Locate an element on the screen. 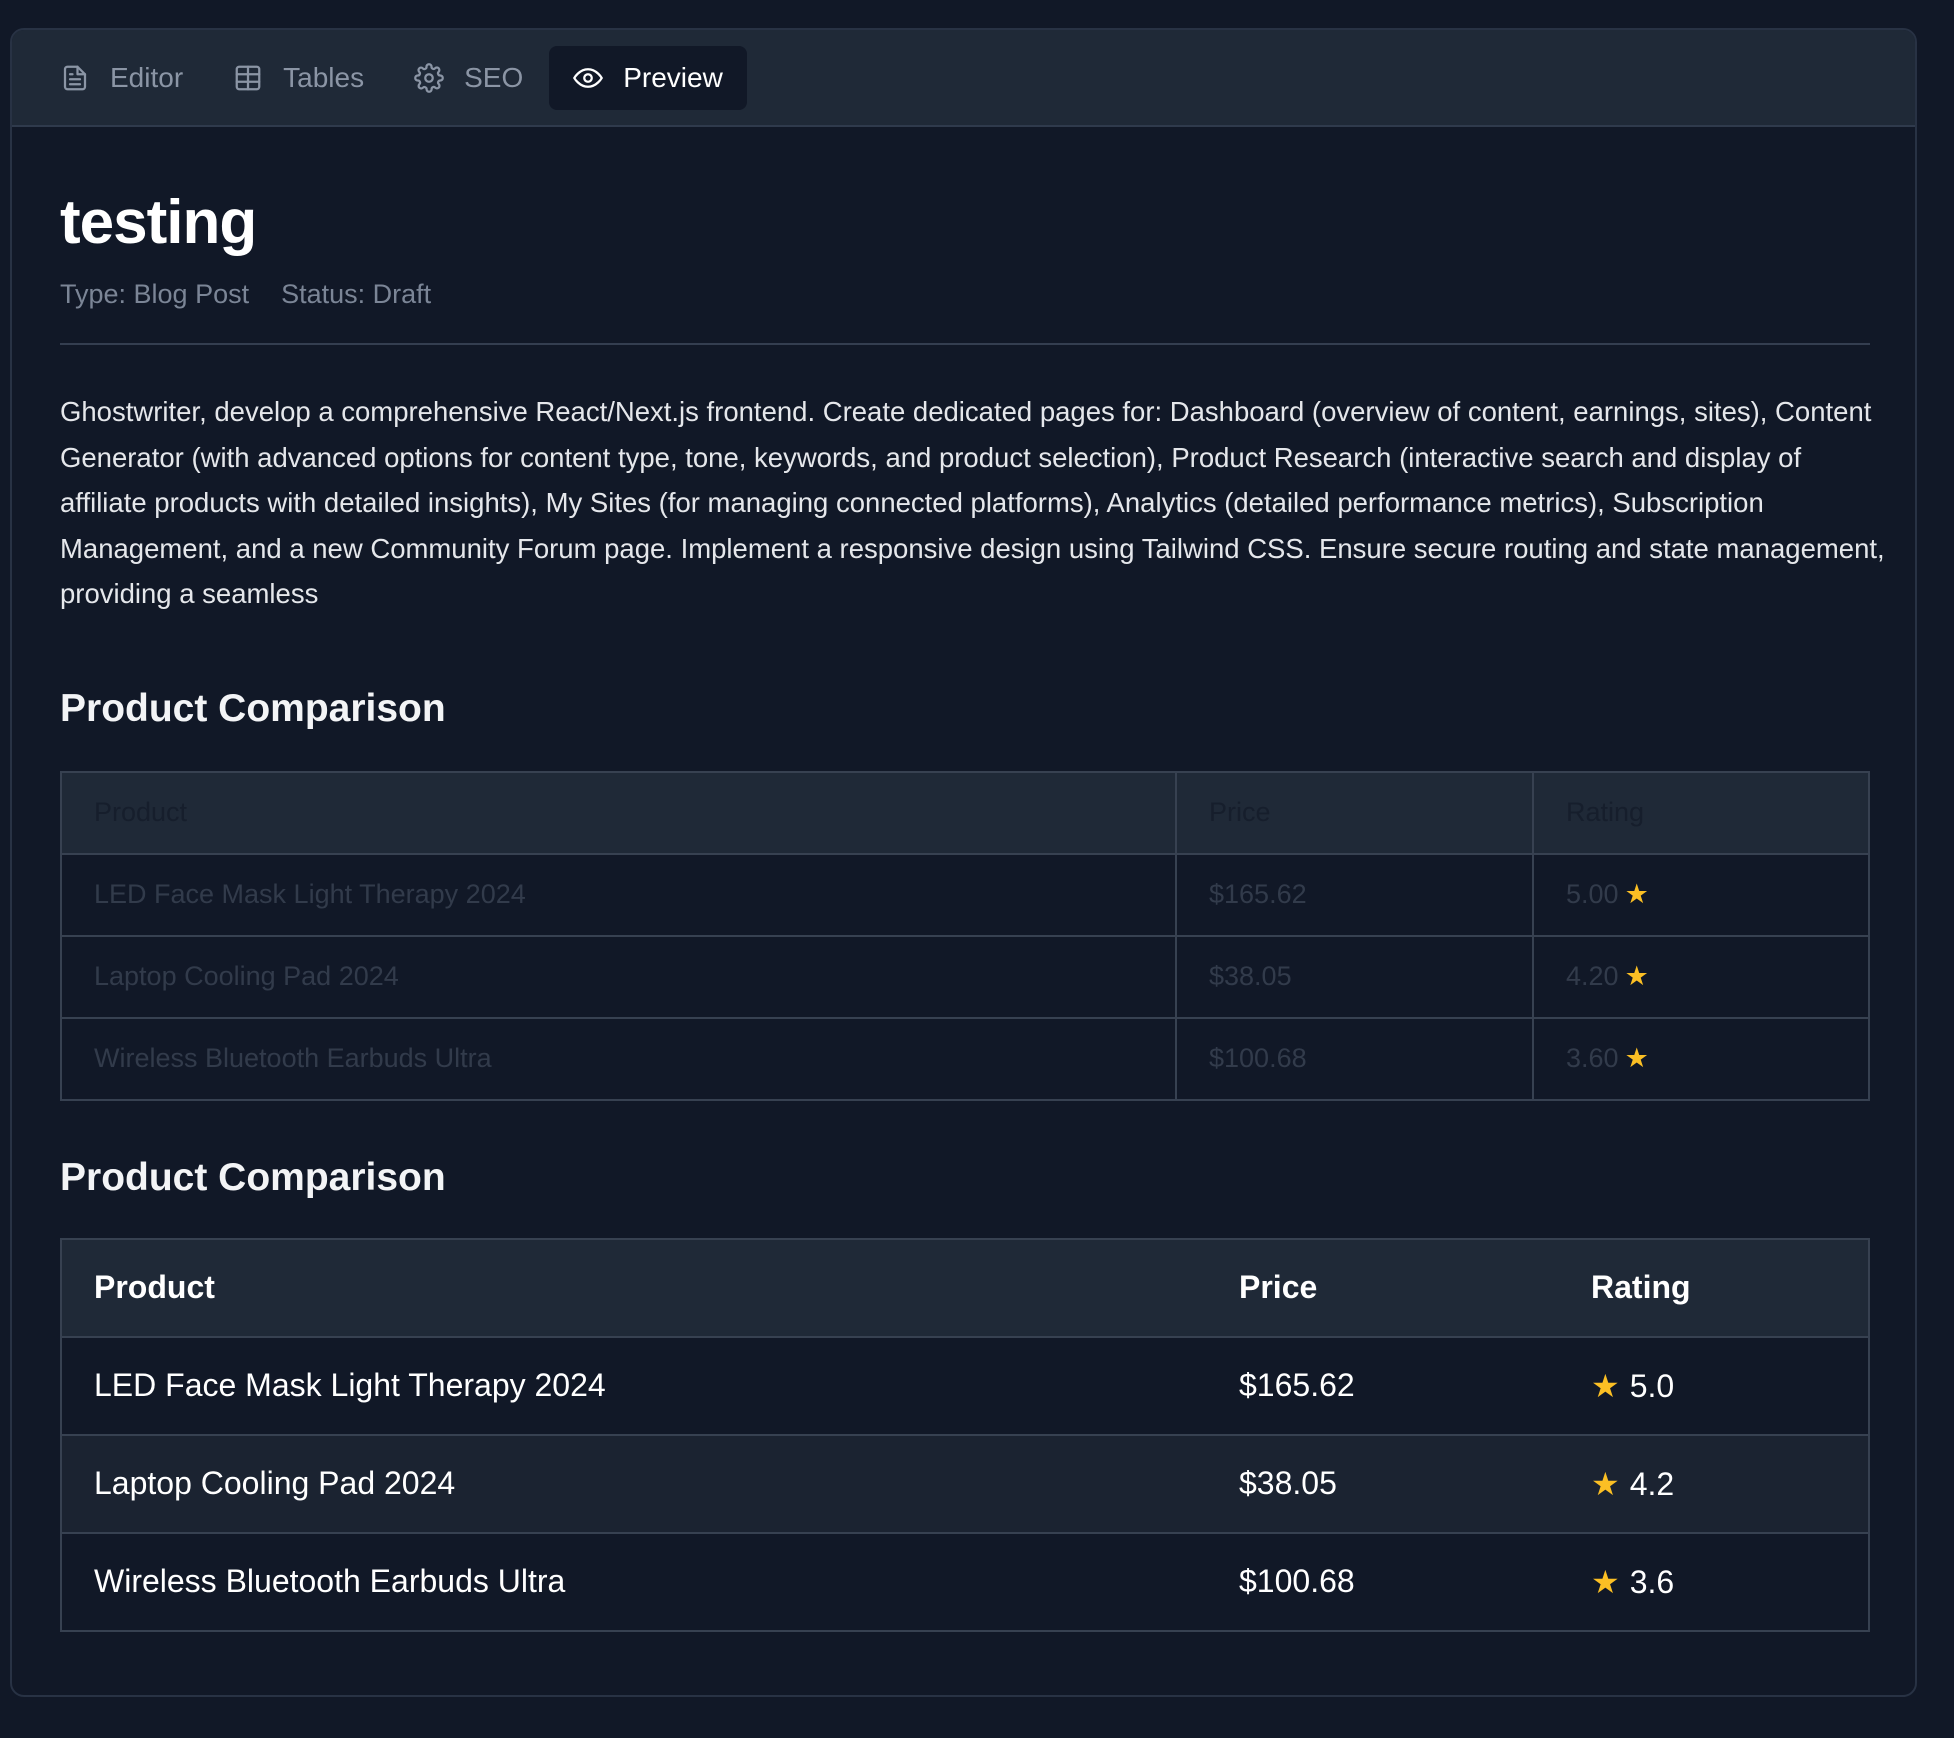  tab-label: Tables is located at coordinates (324, 77).